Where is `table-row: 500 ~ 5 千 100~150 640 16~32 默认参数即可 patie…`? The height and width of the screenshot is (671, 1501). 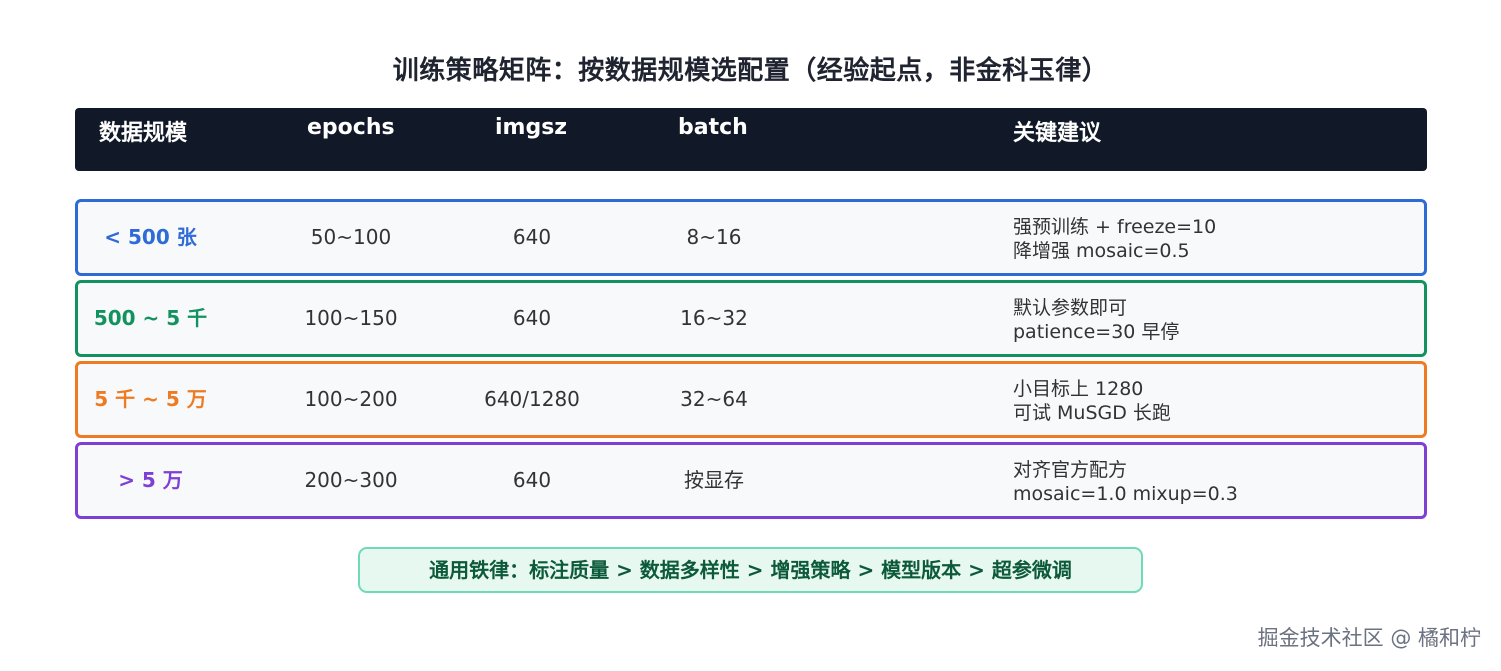 table-row: 500 ~ 5 千 100~150 640 16~32 默认参数即可 patie… is located at coordinates (751, 318).